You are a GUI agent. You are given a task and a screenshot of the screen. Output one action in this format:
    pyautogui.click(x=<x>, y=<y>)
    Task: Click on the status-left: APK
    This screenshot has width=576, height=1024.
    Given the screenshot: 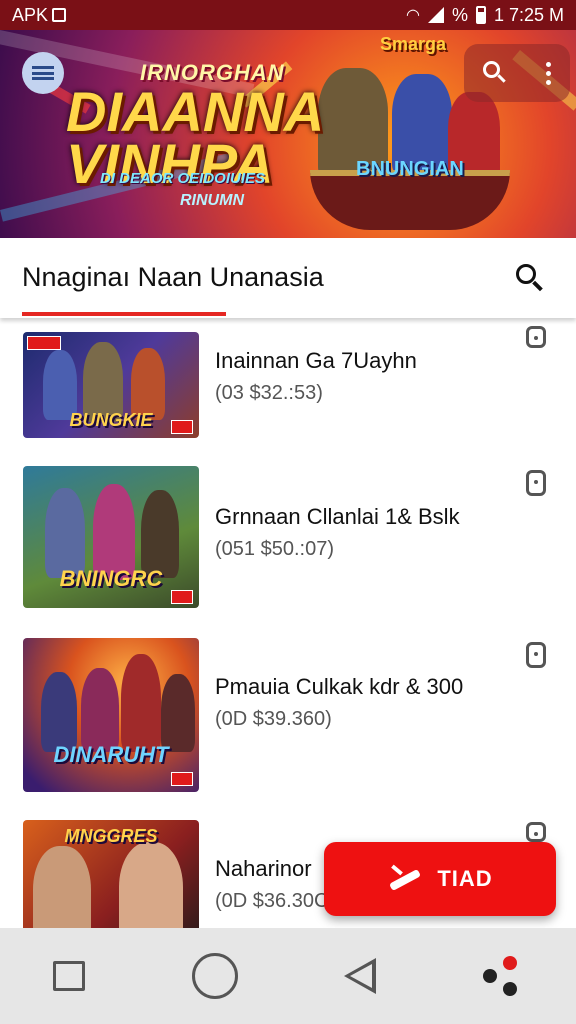 What is the action you would take?
    pyautogui.click(x=39, y=15)
    